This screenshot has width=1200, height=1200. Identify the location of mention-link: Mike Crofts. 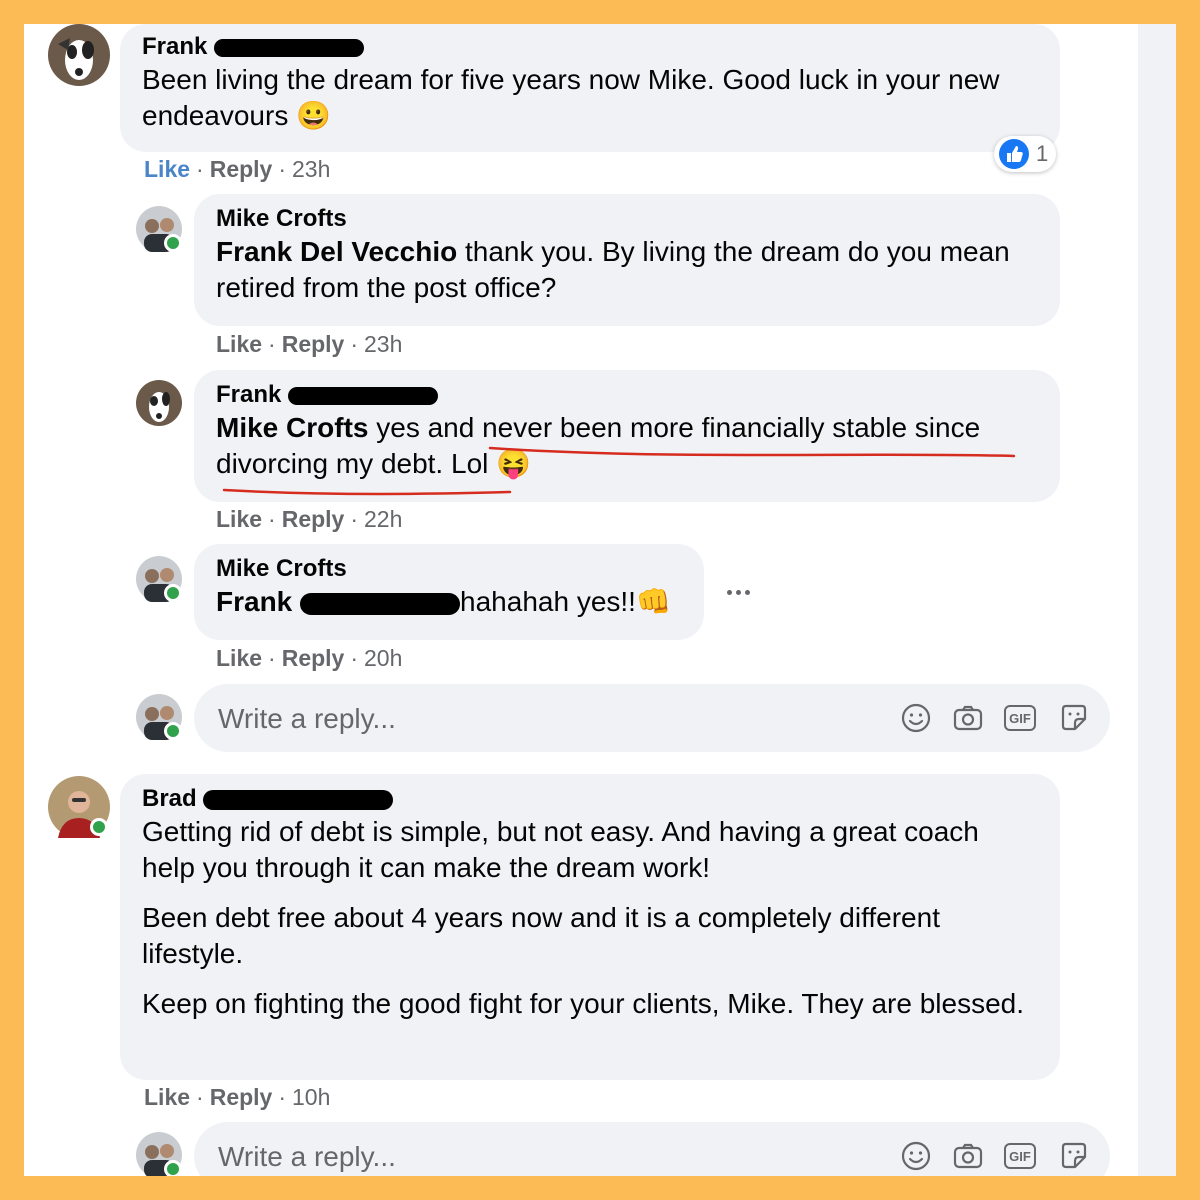
(292, 427).